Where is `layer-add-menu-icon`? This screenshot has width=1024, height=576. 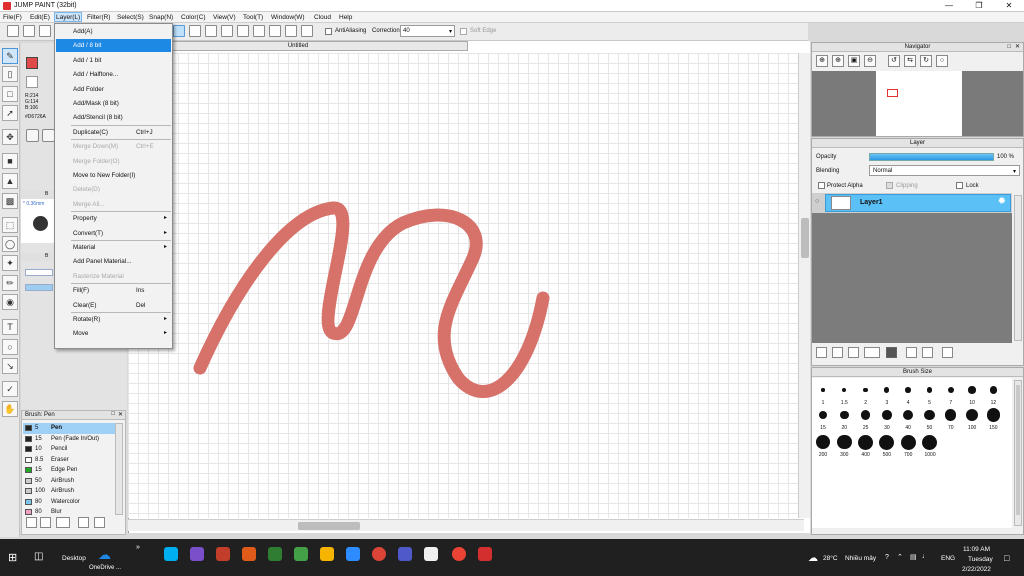 layer-add-menu-icon is located at coordinates (872, 352).